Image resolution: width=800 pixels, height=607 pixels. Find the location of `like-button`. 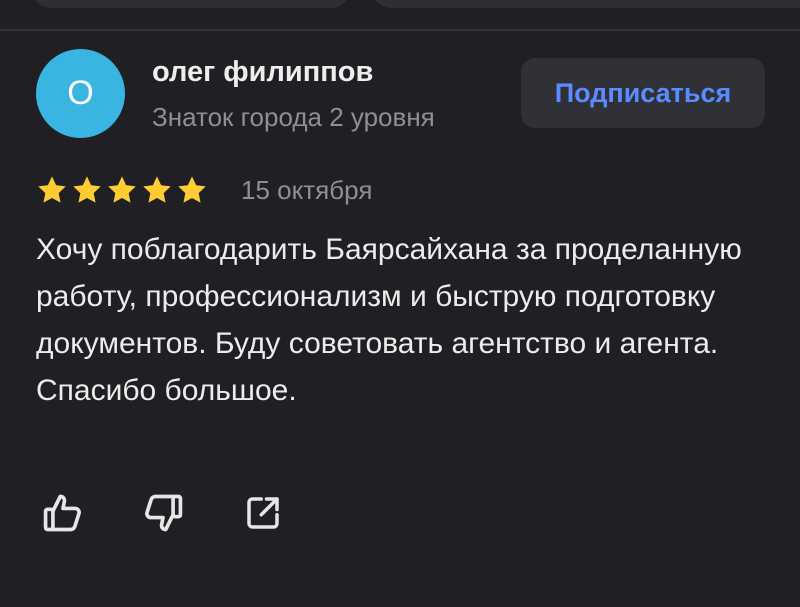

like-button is located at coordinates (63, 513).